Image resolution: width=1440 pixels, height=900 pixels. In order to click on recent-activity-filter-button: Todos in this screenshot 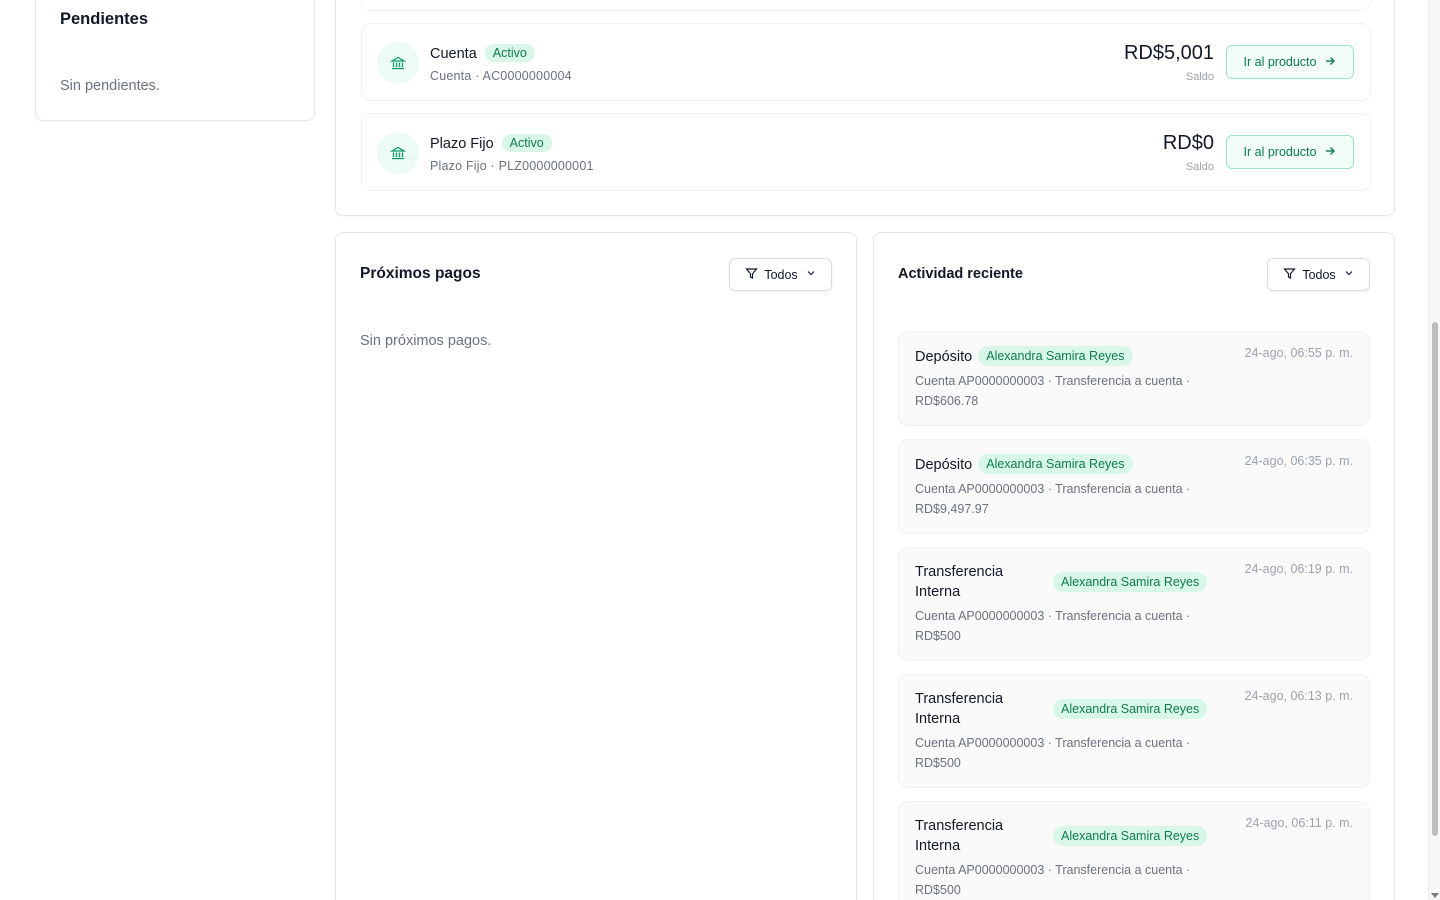, I will do `click(1318, 274)`.